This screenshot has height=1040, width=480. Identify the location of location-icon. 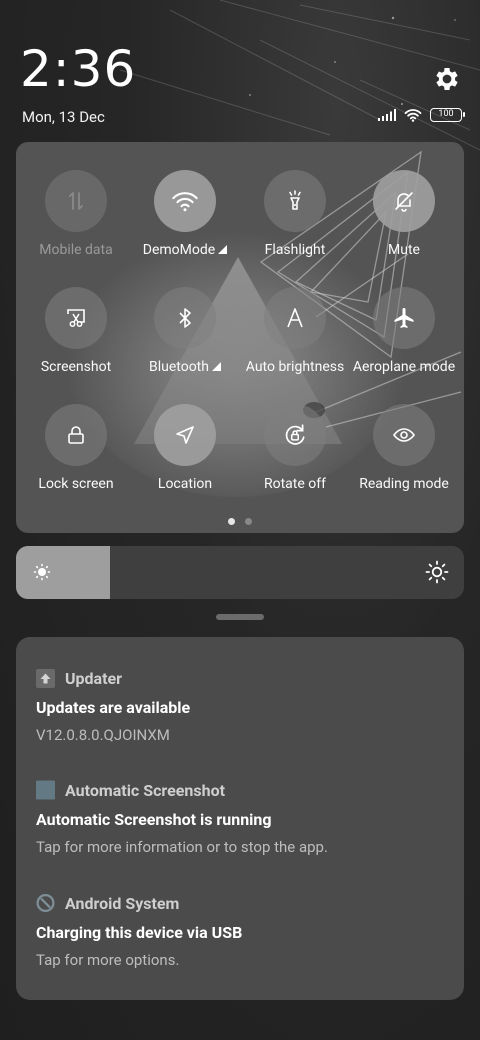
(185, 435).